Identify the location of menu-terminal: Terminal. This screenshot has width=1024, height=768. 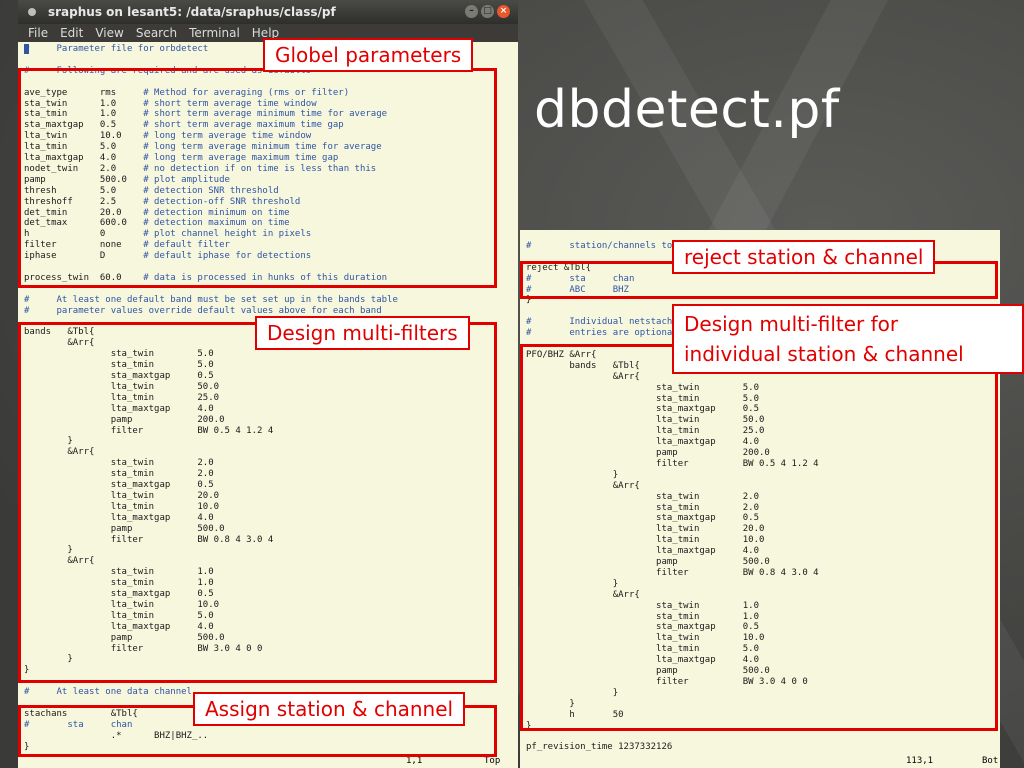
(214, 33).